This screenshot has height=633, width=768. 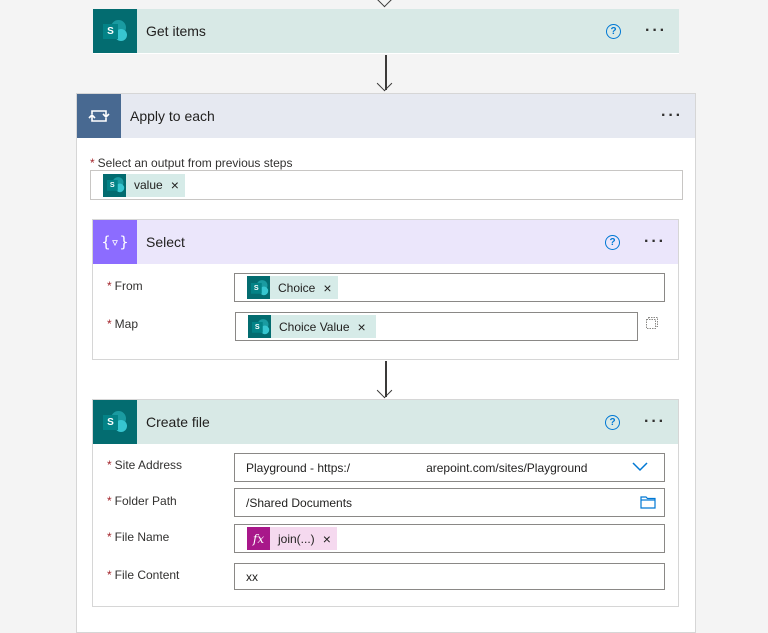 What do you see at coordinates (123, 324) in the screenshot?
I see `map-label: * Map` at bounding box center [123, 324].